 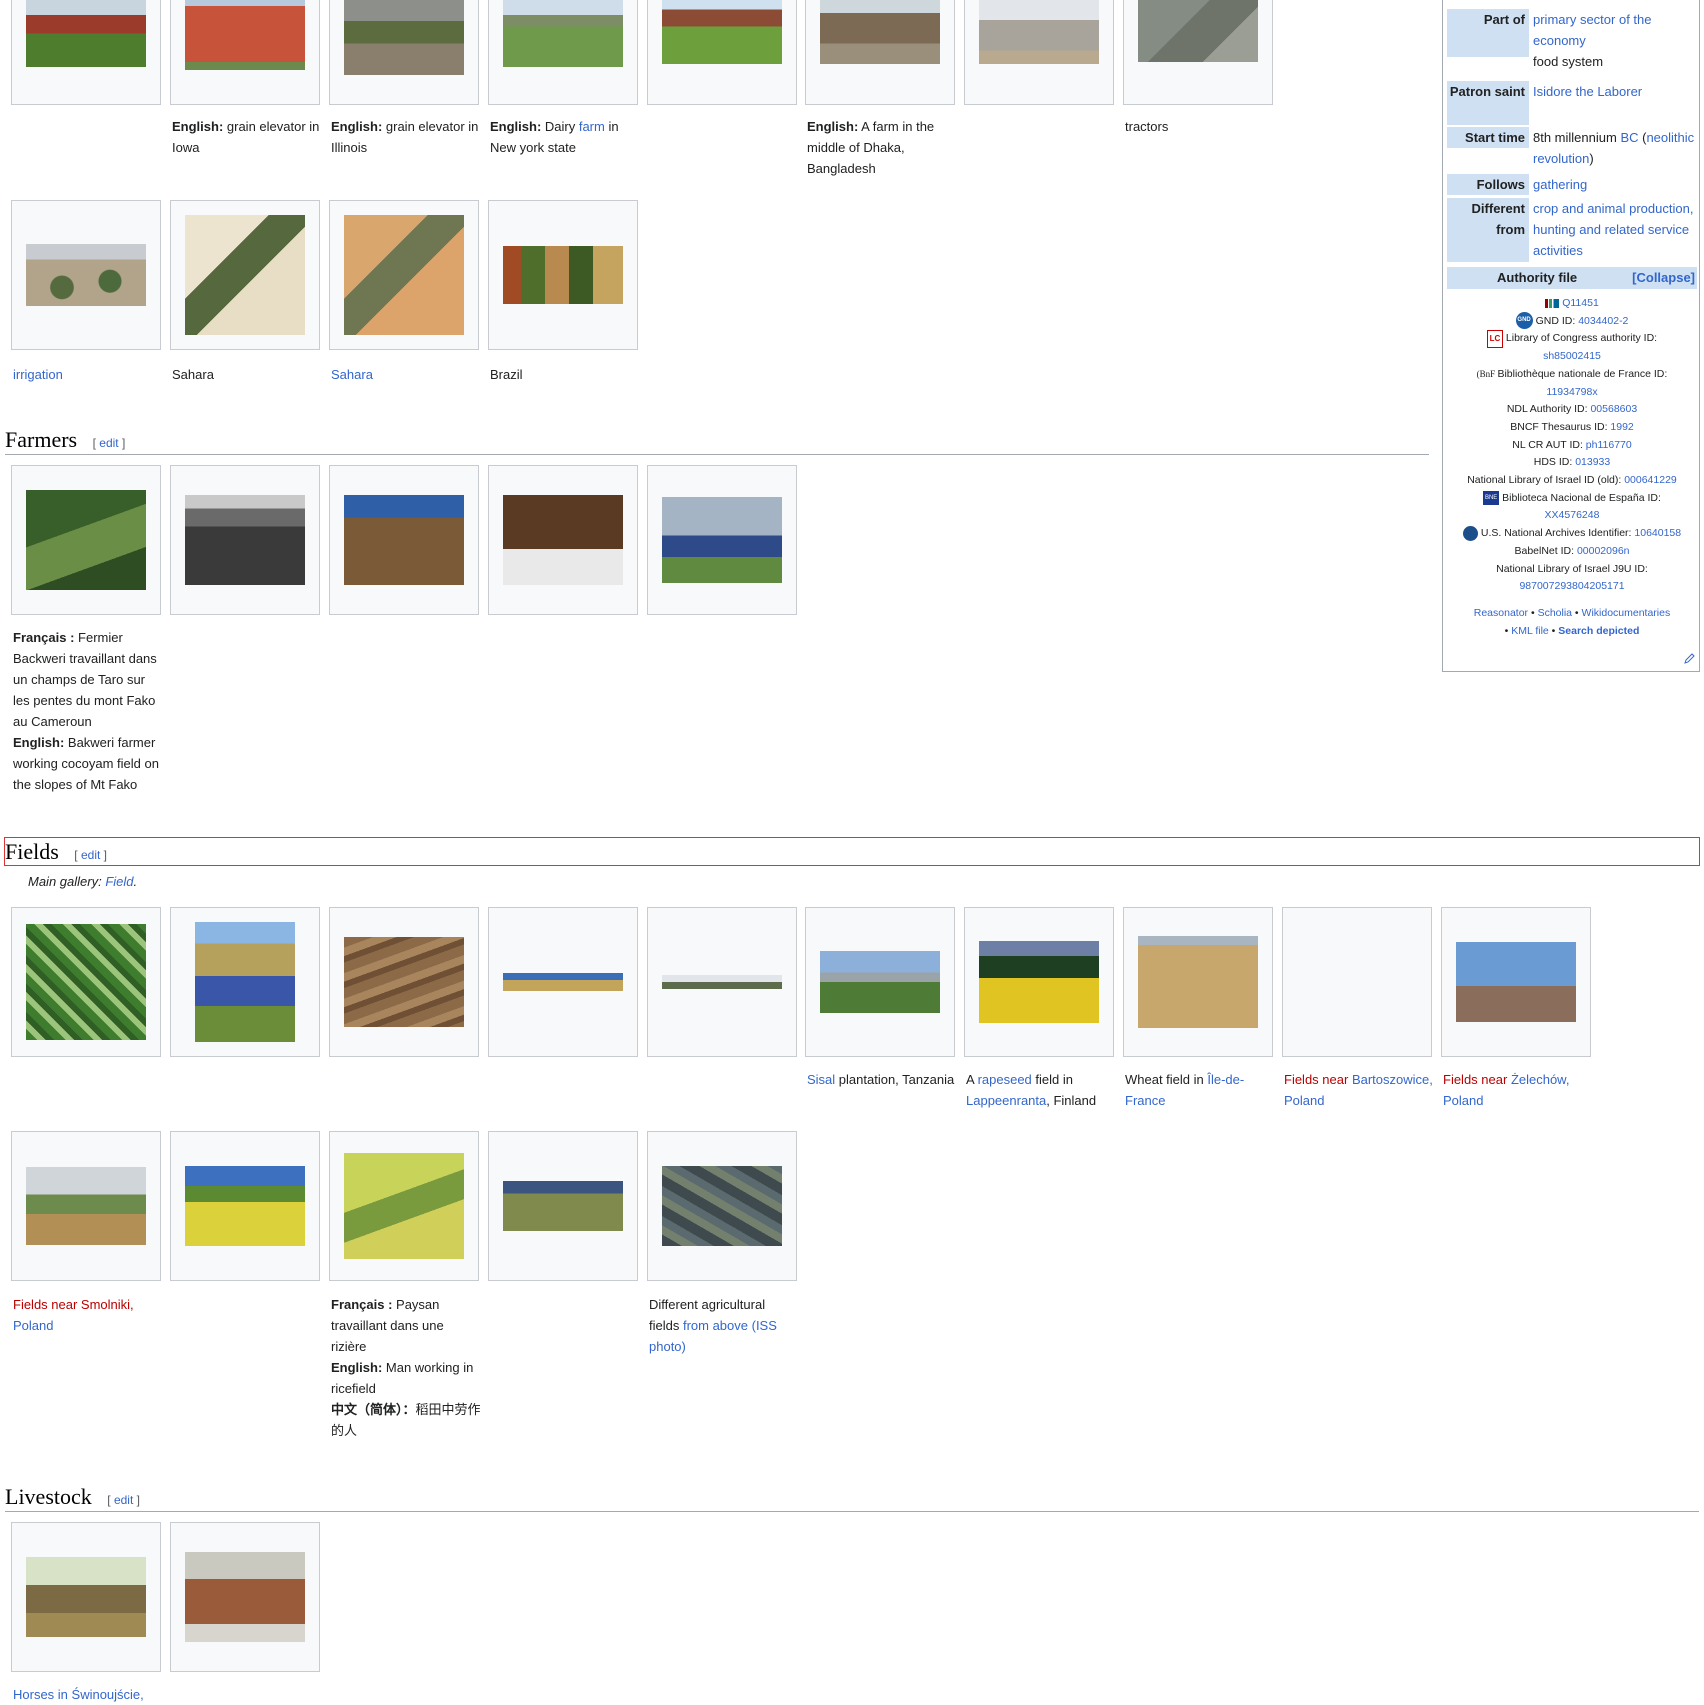 I want to click on img-wheat, so click(x=1198, y=982).